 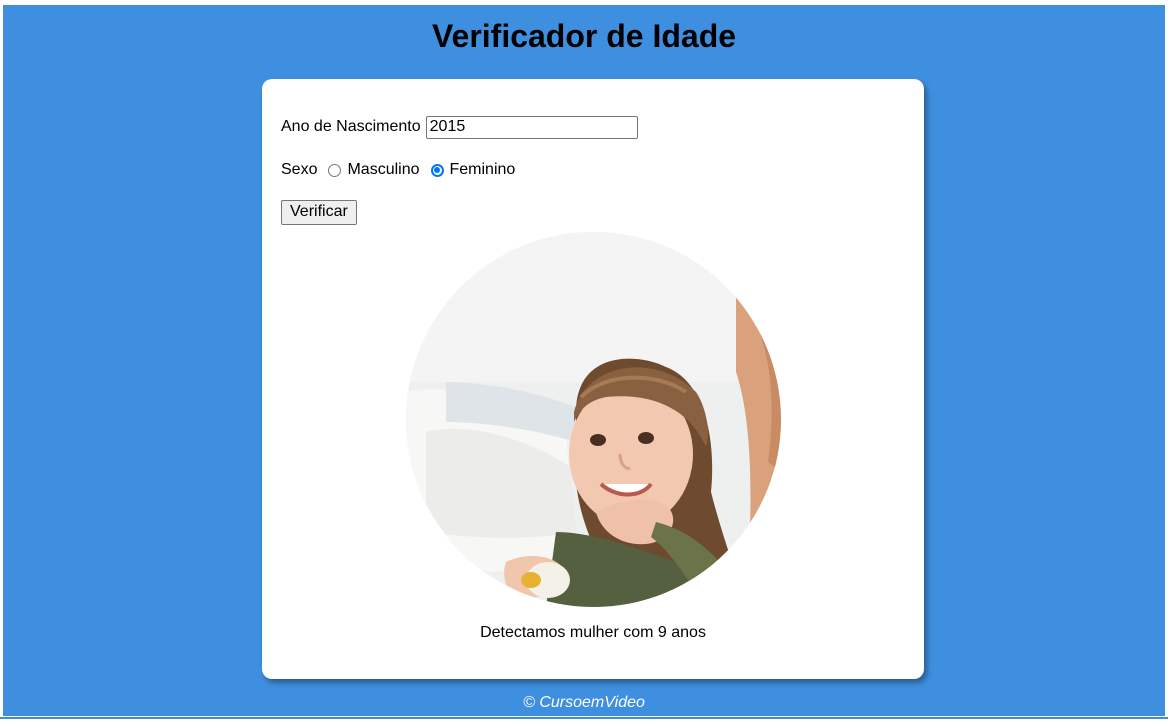 I want to click on page-title: Verificador de Idade, so click(x=584, y=36).